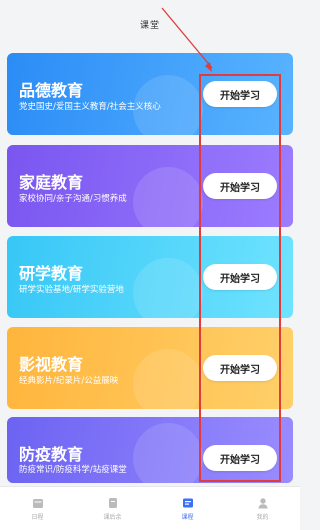 Image resolution: width=320 pixels, height=530 pixels. I want to click on course-card-epidemic: 防疫教育 防疫常识/防疫科学/站疫课堂 开始学习, so click(150, 450).